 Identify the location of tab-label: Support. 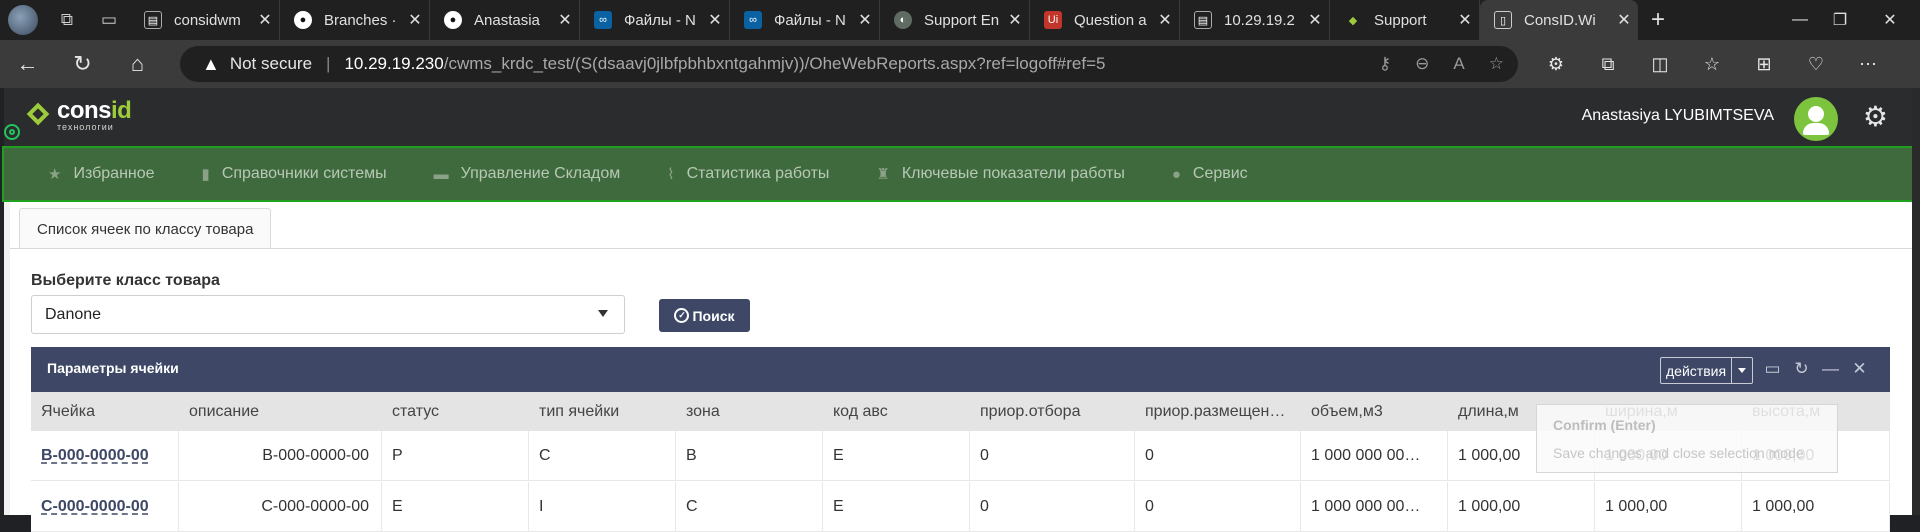
(1400, 20).